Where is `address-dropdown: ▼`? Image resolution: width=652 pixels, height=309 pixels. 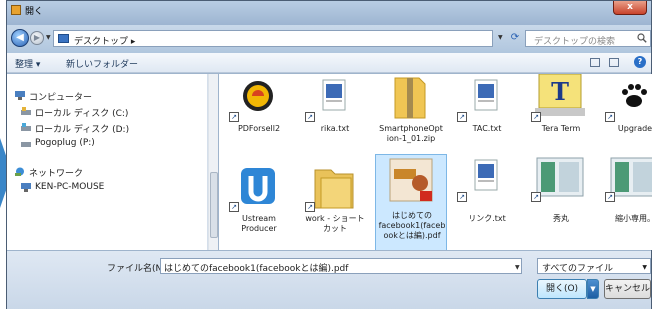
address-dropdown: ▼ is located at coordinates (500, 37).